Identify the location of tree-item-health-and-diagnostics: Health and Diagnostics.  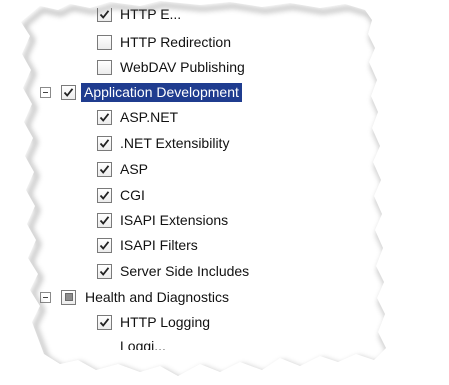
(134, 297).